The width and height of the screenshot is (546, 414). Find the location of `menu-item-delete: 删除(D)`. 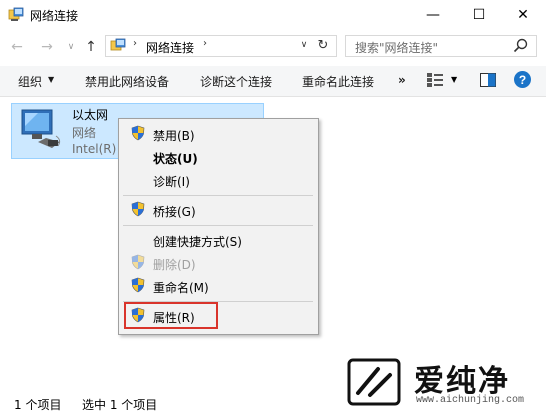

menu-item-delete: 删除(D) is located at coordinates (174, 265).